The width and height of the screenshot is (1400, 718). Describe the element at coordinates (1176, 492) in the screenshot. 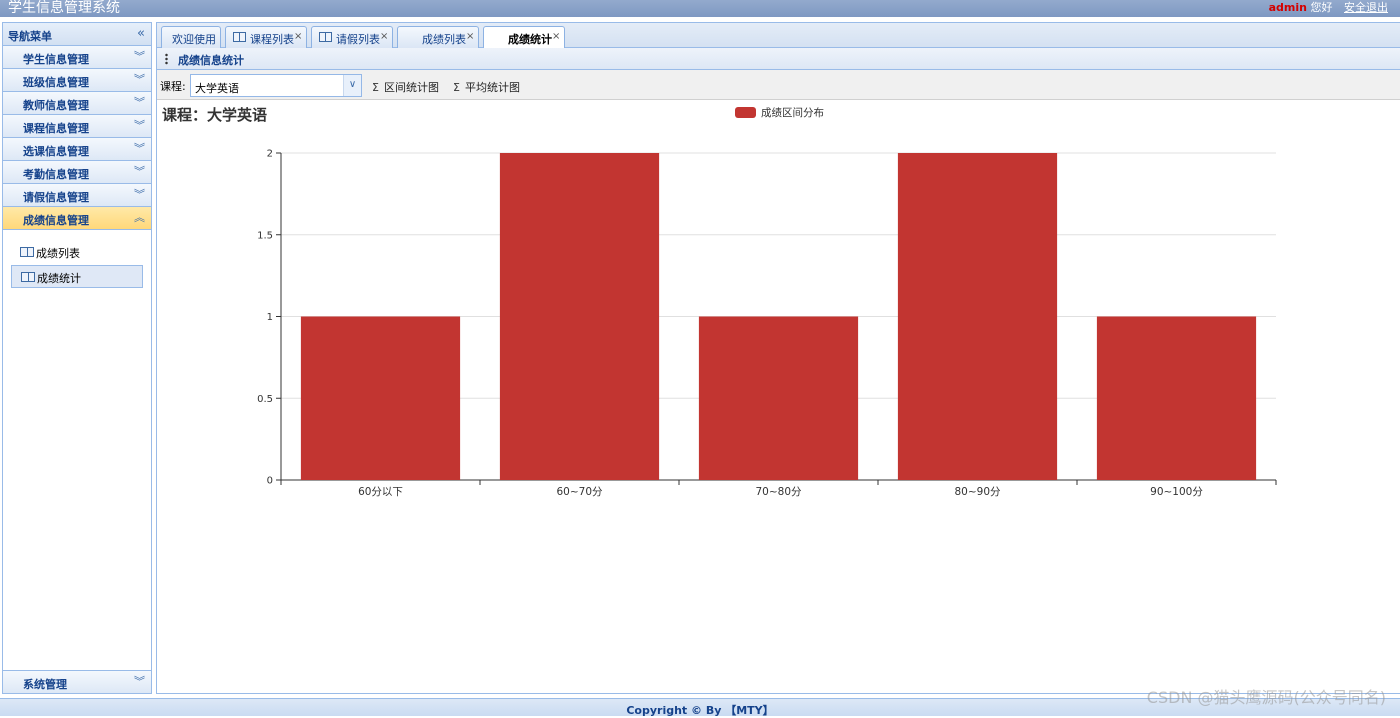

I see `x-tick-label: 90~100分` at that location.